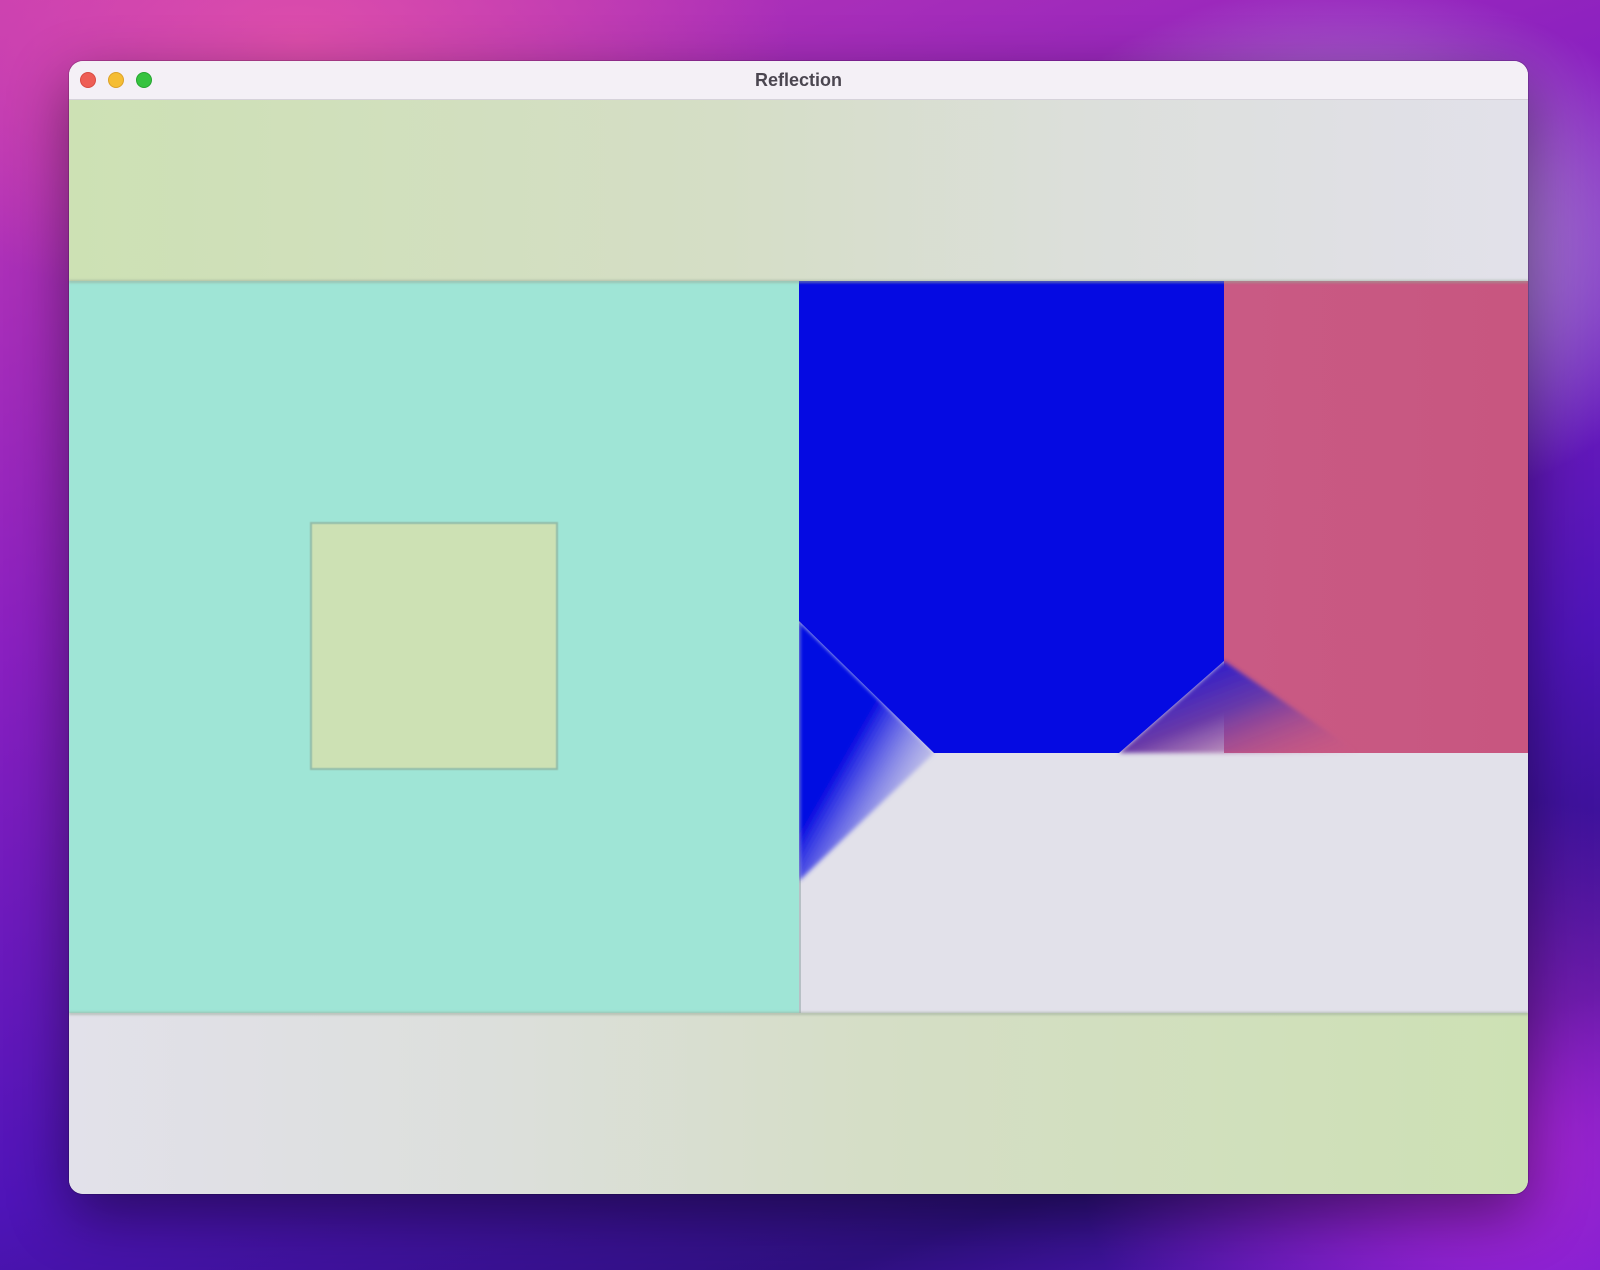 Image resolution: width=1600 pixels, height=1270 pixels. I want to click on blue-block, so click(1011, 517).